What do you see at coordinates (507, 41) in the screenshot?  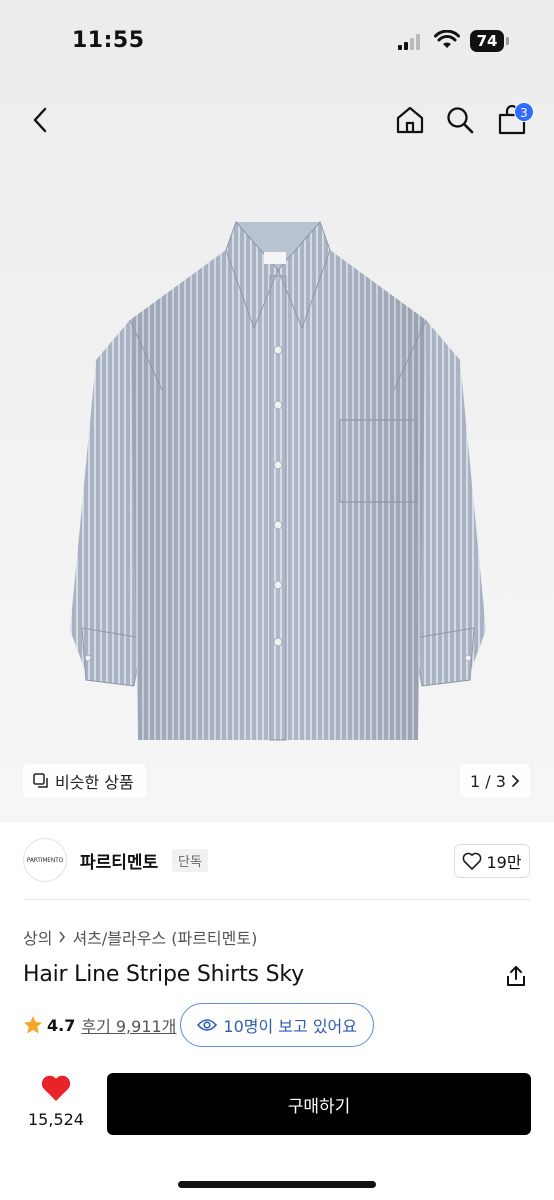 I see `battery-tip` at bounding box center [507, 41].